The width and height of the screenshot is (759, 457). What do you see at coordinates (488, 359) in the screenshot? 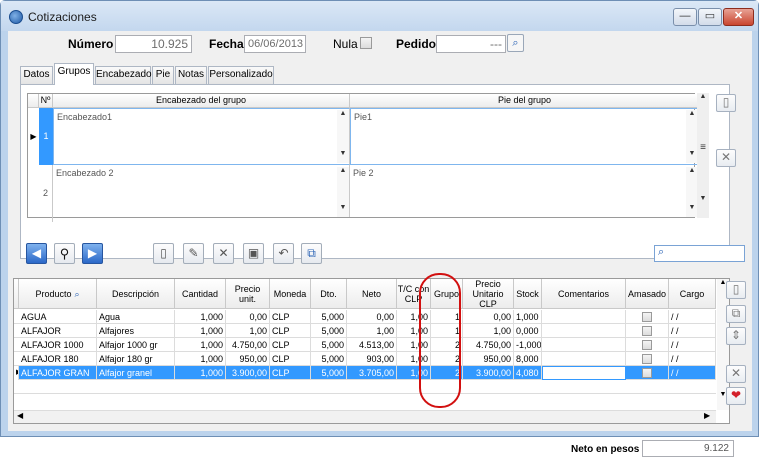
I see `cell-precio_clp: 950,00` at bounding box center [488, 359].